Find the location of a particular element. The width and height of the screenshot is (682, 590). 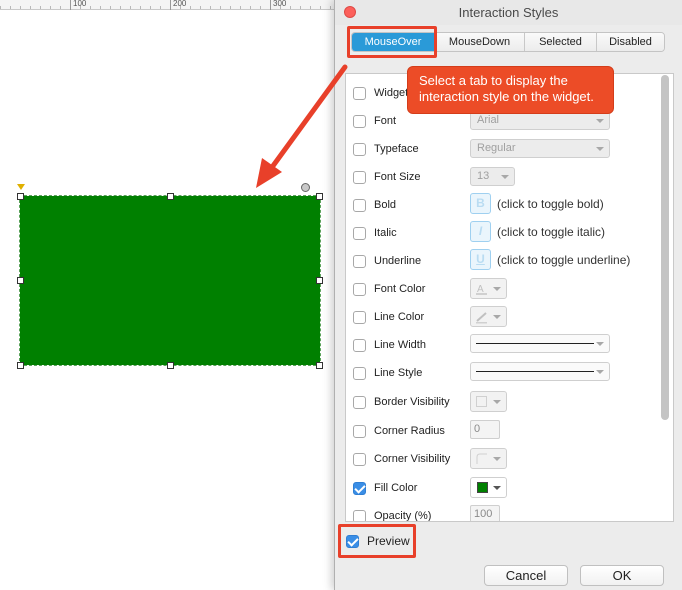

italic-hint: (click to toggle italic) is located at coordinates (551, 232).